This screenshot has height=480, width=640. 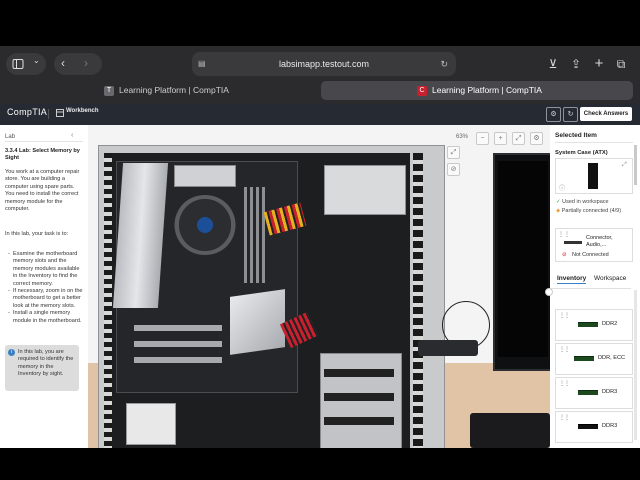 What do you see at coordinates (63, 63) in the screenshot?
I see `back-button: ‹` at bounding box center [63, 63].